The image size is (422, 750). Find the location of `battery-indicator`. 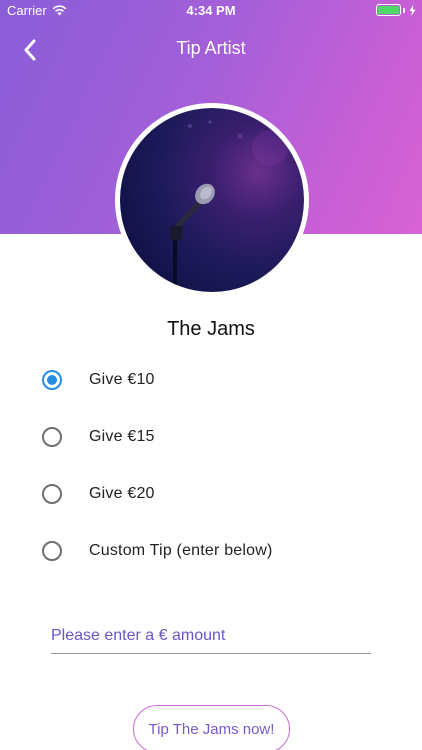

battery-indicator is located at coordinates (396, 10).